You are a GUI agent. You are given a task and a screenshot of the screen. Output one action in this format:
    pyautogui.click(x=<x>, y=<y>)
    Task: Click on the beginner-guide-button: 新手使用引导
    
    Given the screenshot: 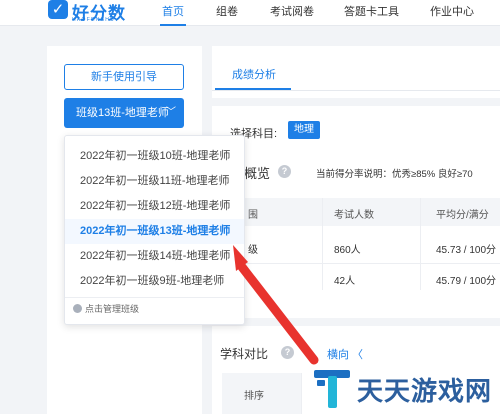 What is the action you would take?
    pyautogui.click(x=124, y=77)
    